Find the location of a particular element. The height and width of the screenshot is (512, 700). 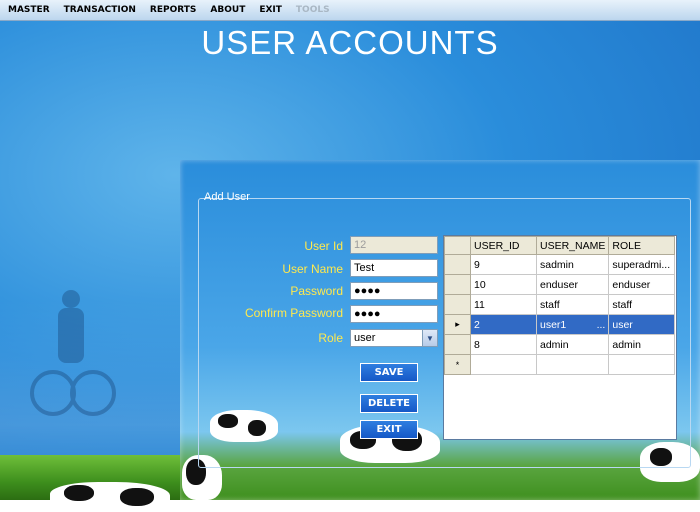

cell-user-id is located at coordinates (503, 364).